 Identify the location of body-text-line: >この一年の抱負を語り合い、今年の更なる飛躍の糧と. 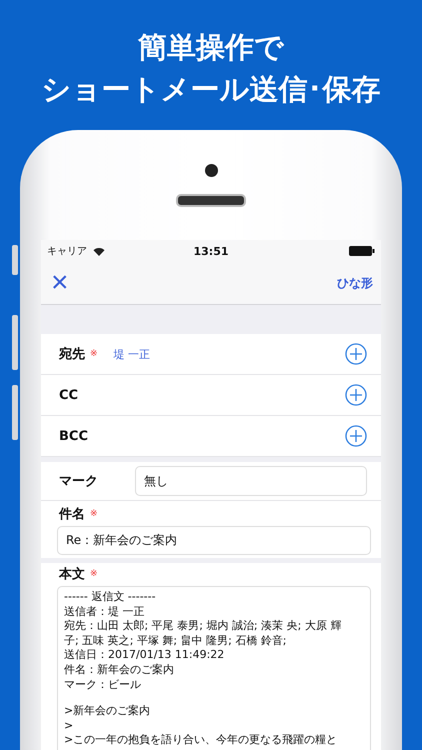
(201, 739).